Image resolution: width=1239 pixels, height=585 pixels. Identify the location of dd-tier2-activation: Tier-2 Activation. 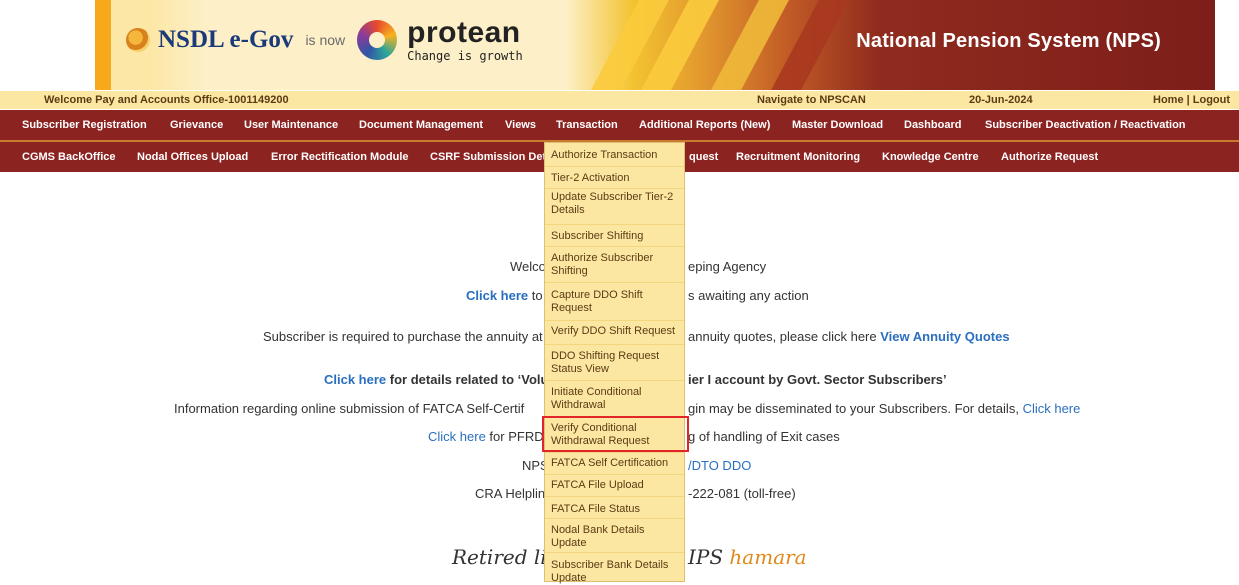
(614, 178).